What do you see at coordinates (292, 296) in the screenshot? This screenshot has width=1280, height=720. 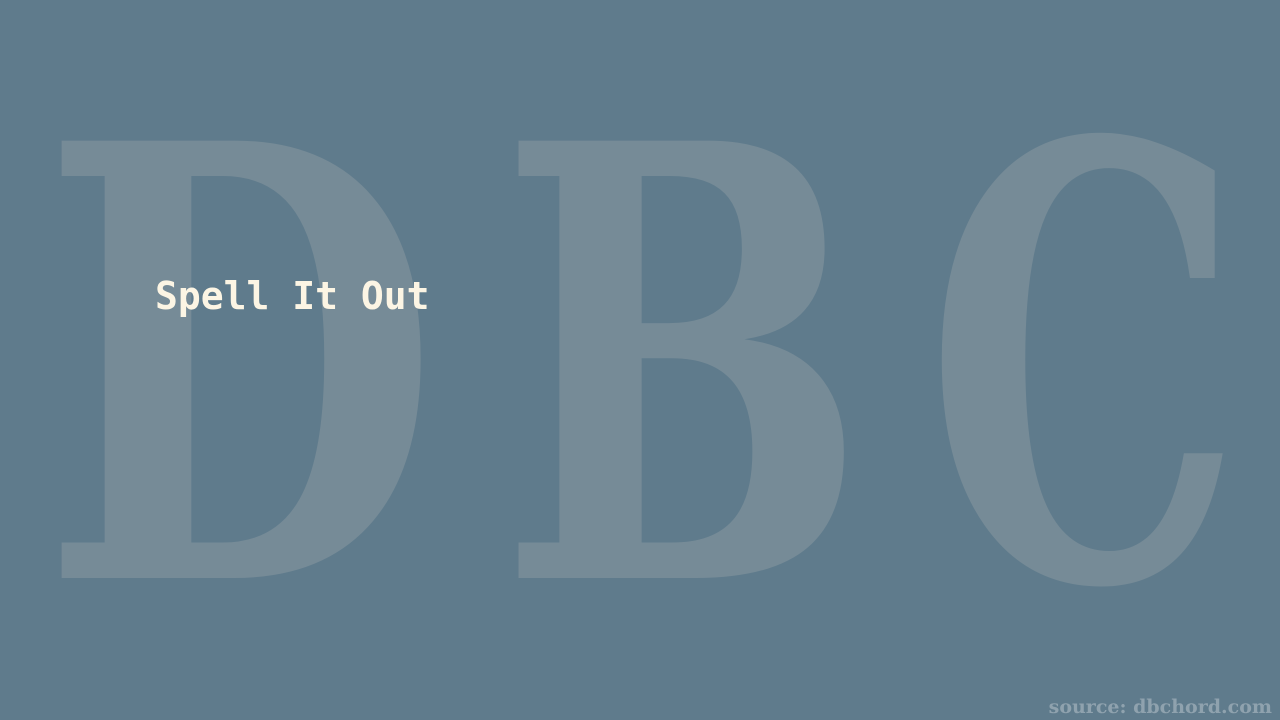 I see `slide-title: Spell It Out` at bounding box center [292, 296].